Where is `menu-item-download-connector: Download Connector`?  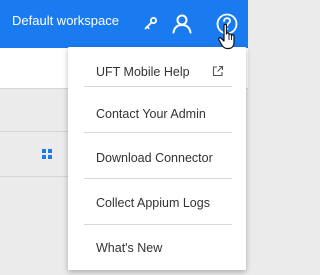
menu-item-download-connector: Download Connector is located at coordinates (157, 158).